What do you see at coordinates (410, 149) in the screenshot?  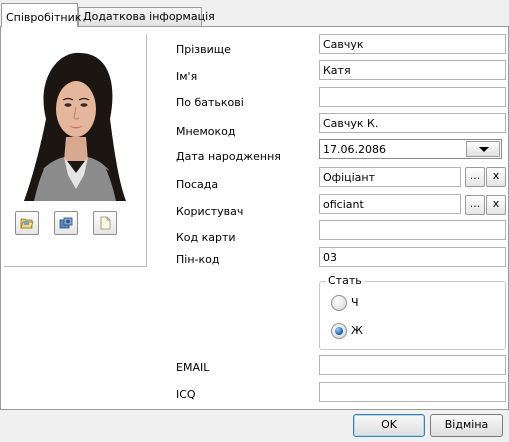 I see `birth-date-picker: 17.06.2086` at bounding box center [410, 149].